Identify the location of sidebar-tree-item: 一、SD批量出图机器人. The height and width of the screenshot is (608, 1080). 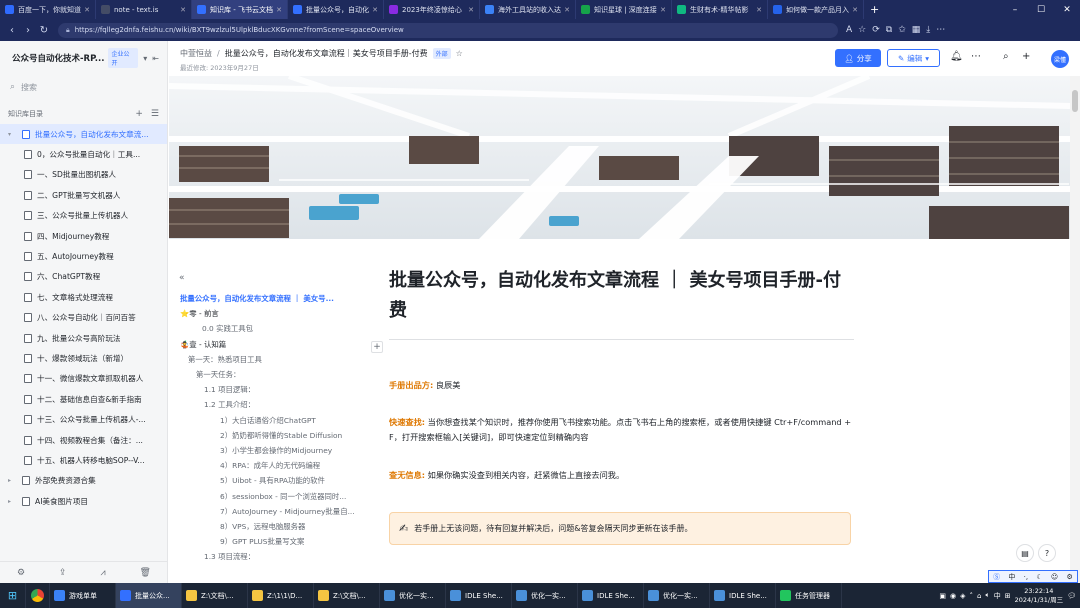
(83, 175).